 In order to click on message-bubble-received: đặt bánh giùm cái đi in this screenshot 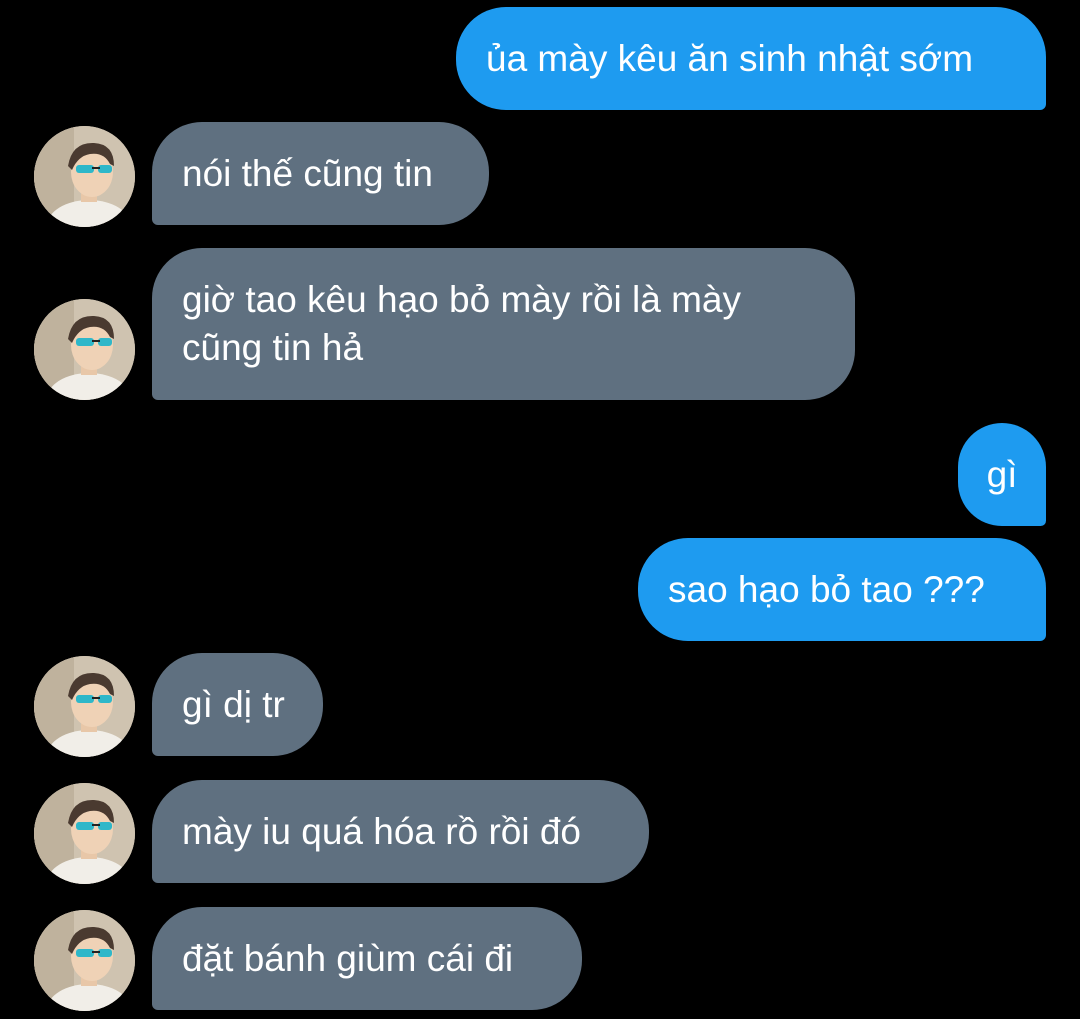, I will do `click(367, 958)`.